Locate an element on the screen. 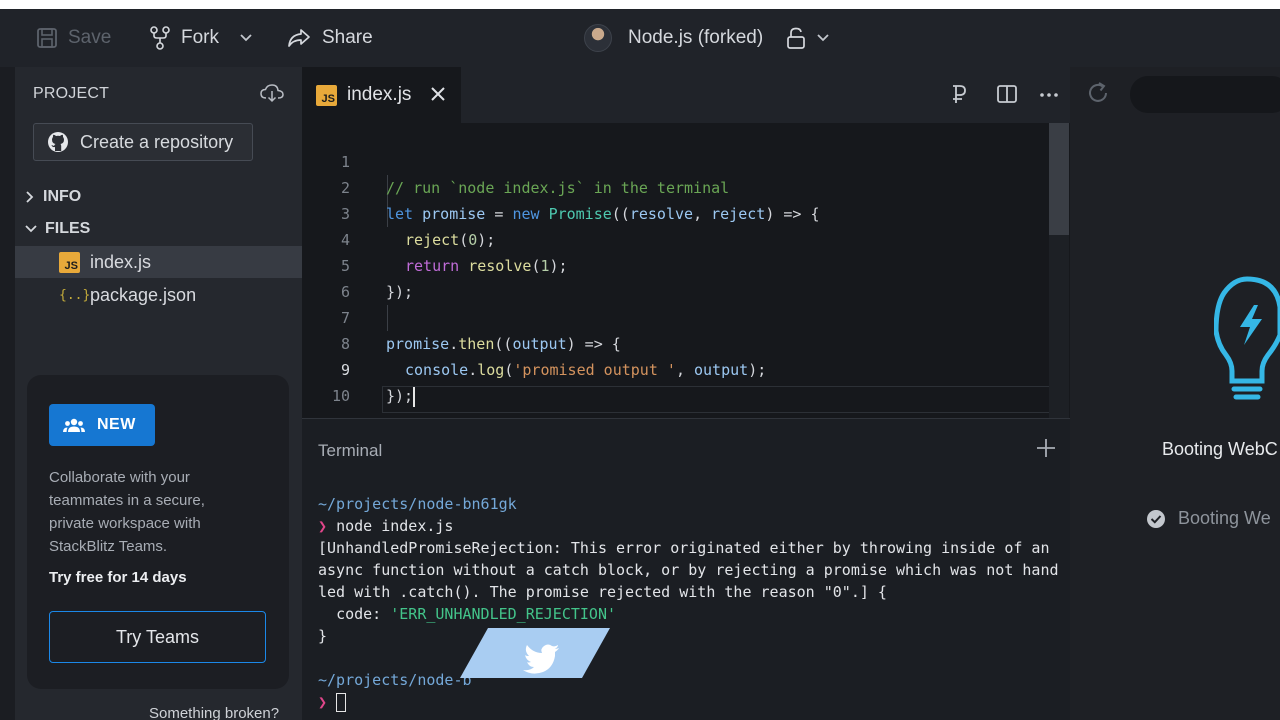 Image resolution: width=1280 pixels, height=720 pixels. code-line: 6 is located at coordinates (345, 292).